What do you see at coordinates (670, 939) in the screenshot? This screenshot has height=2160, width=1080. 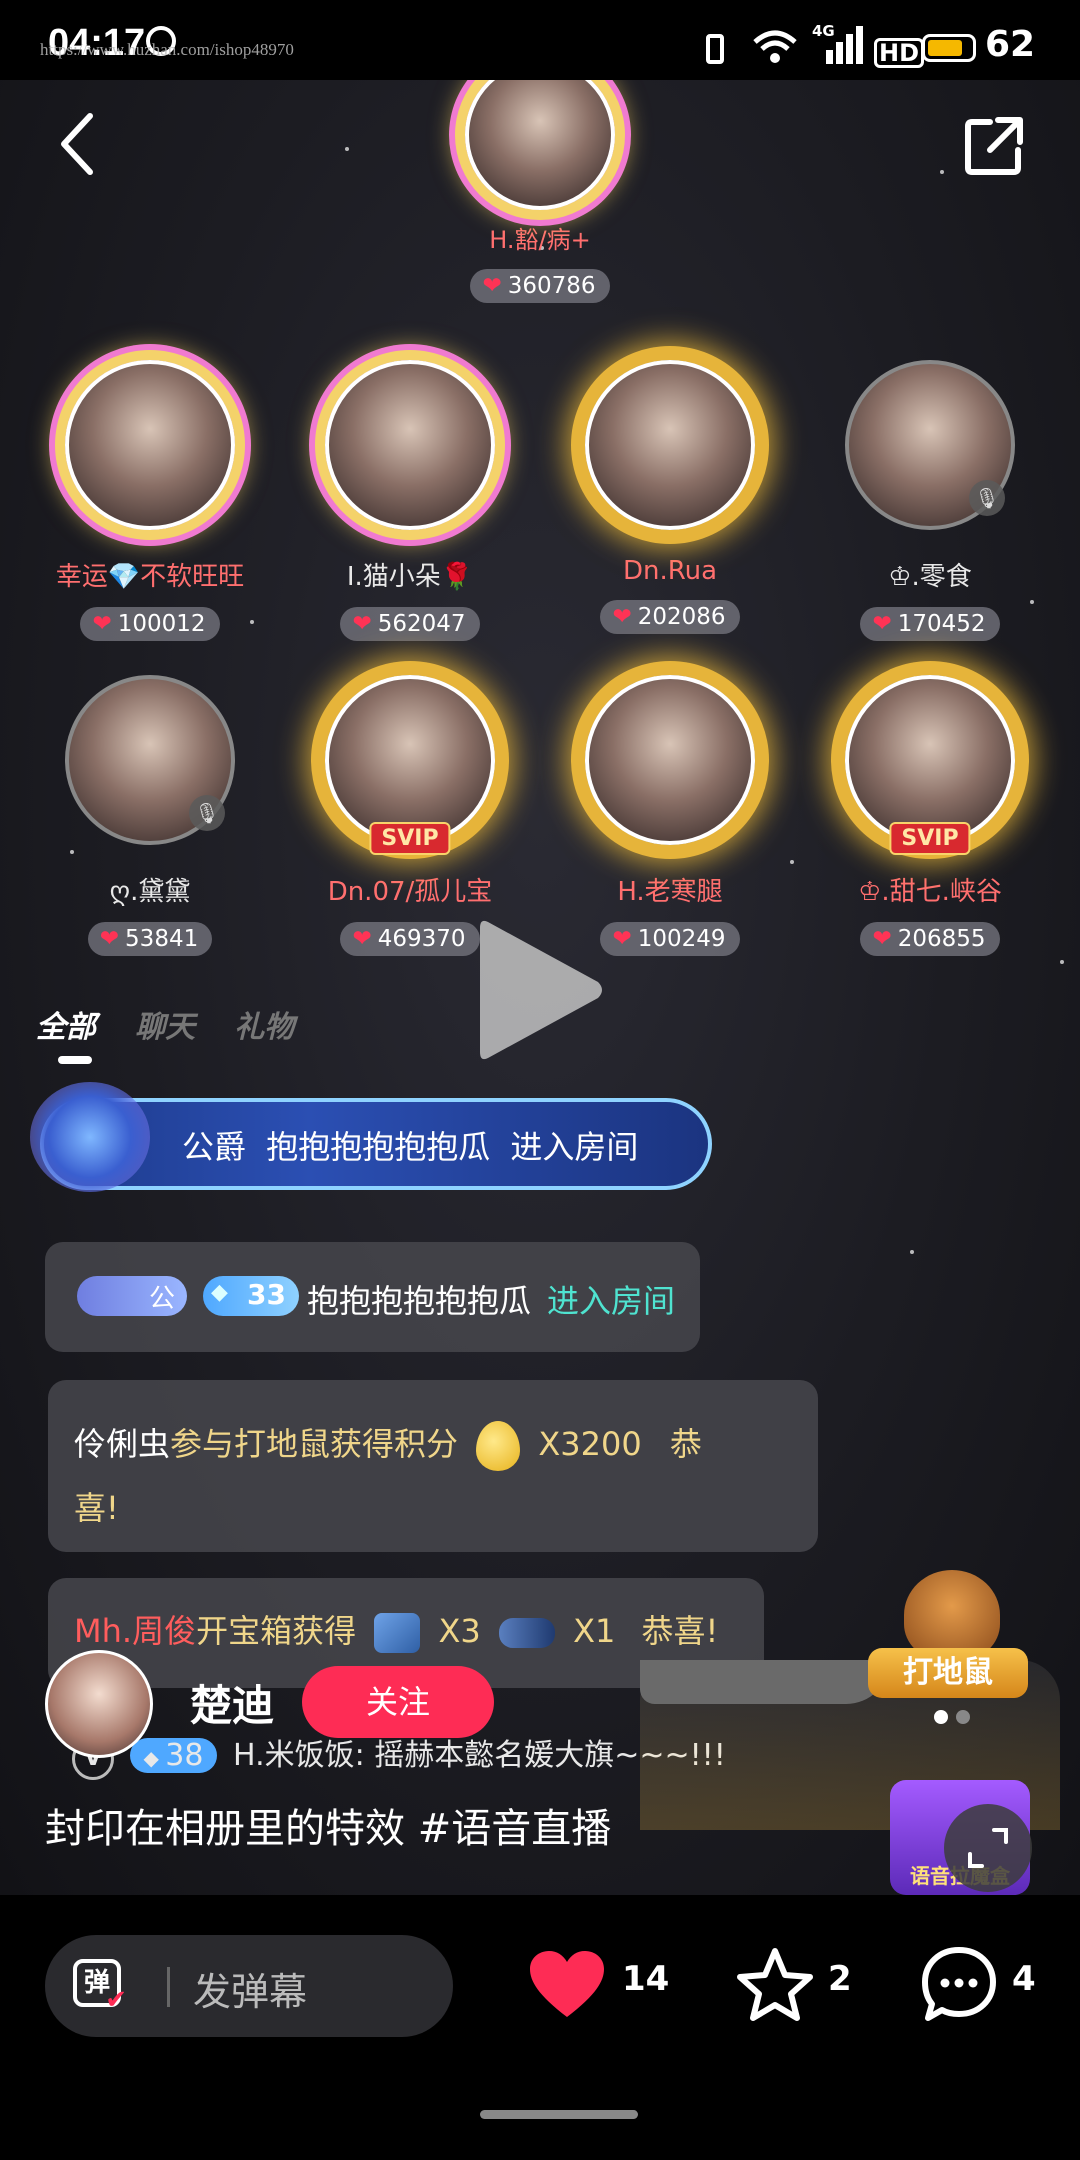 I see `seat-score: ❤ 100249` at bounding box center [670, 939].